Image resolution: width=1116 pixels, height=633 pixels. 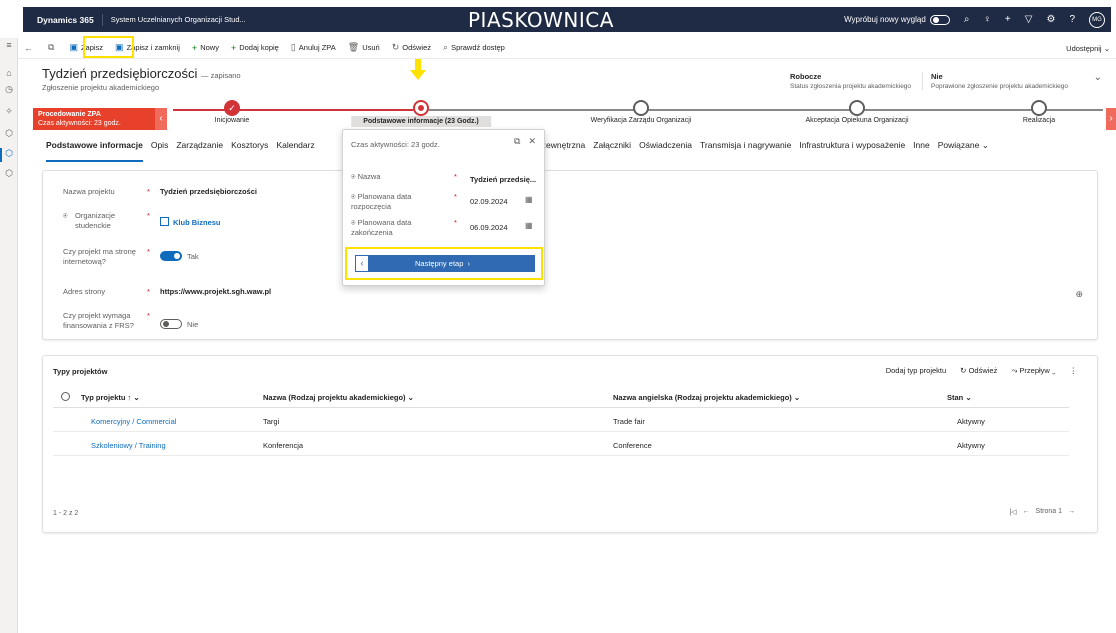 What do you see at coordinates (317, 47) in the screenshot?
I see `cancel-zpa-label: Anuluj ZPA` at bounding box center [317, 47].